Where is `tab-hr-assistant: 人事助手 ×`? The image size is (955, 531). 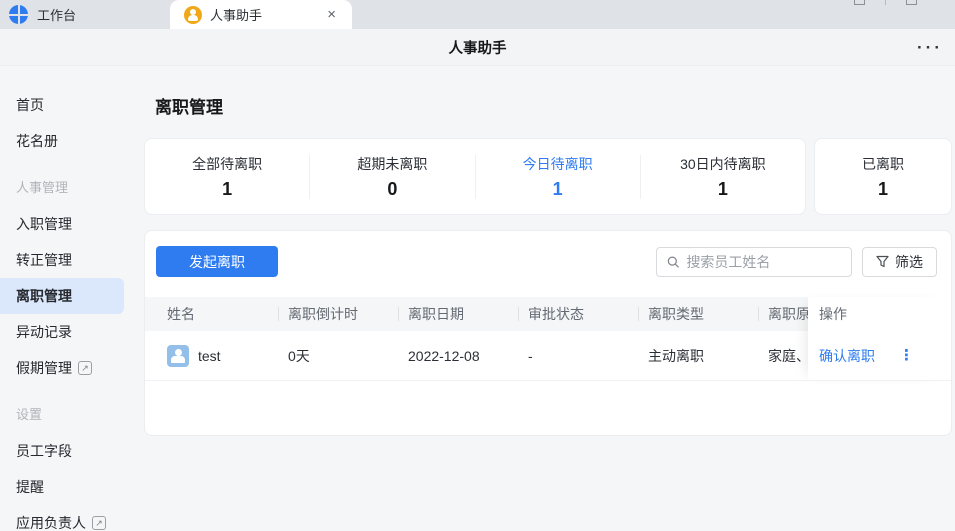
tab-hr-assistant: 人事助手 × is located at coordinates (261, 14).